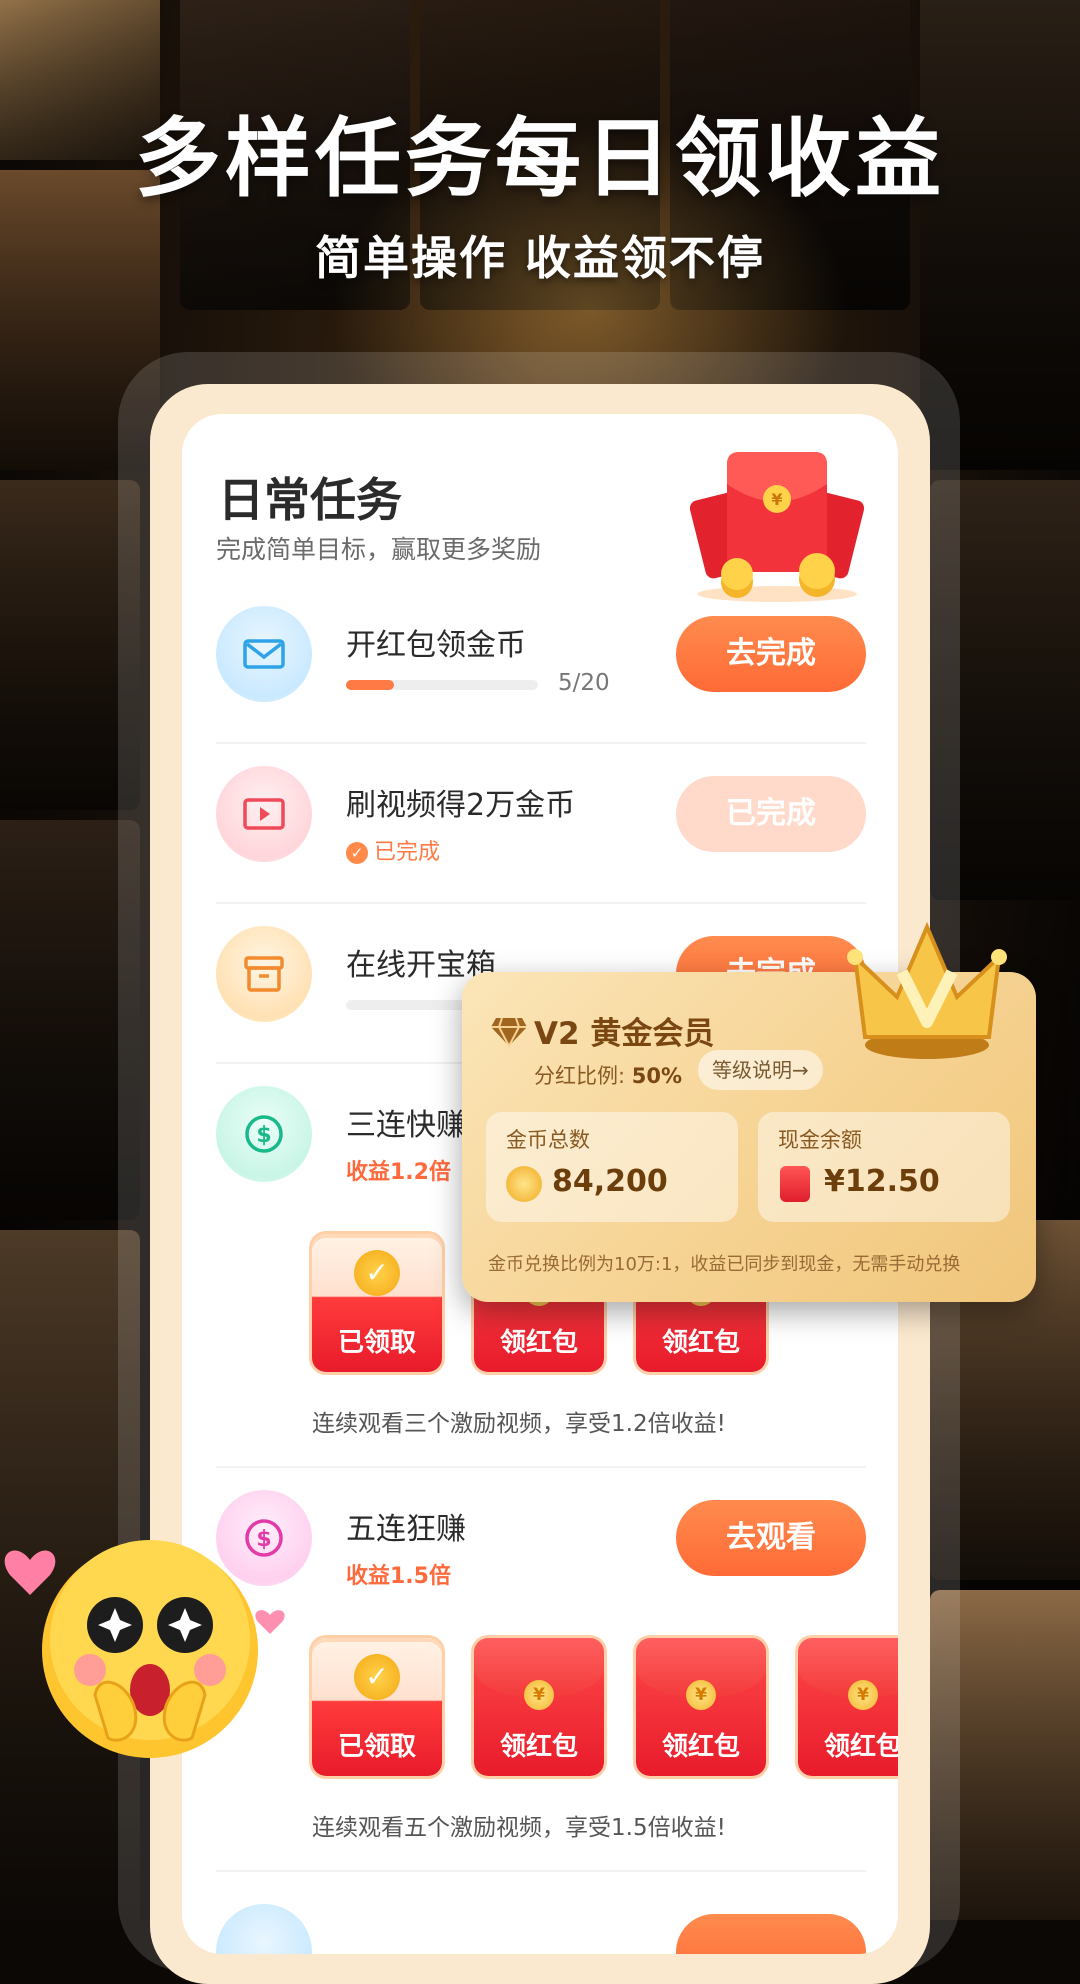 The image size is (1080, 1984). I want to click on section-title: 日常任务, so click(310, 500).